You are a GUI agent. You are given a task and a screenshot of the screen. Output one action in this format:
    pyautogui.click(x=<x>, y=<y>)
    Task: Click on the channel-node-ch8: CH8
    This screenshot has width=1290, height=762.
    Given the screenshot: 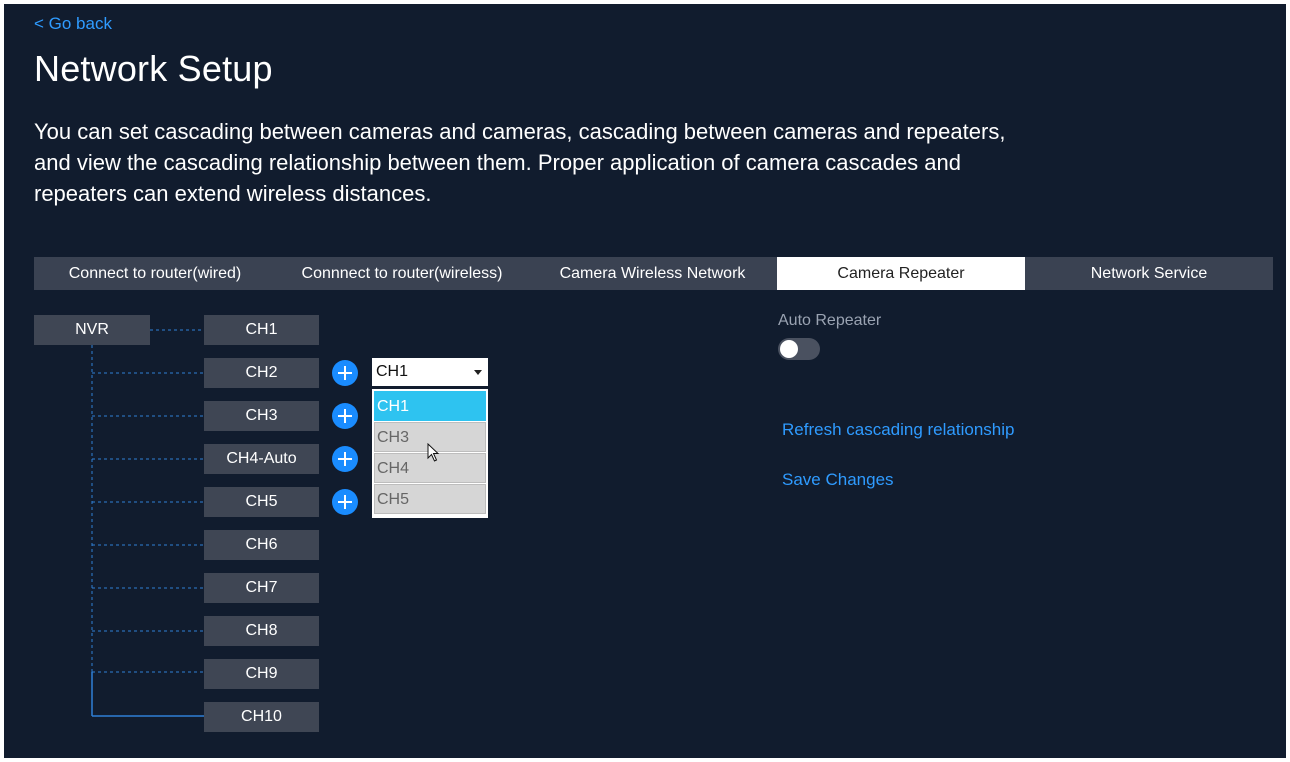 What is the action you would take?
    pyautogui.click(x=261, y=631)
    